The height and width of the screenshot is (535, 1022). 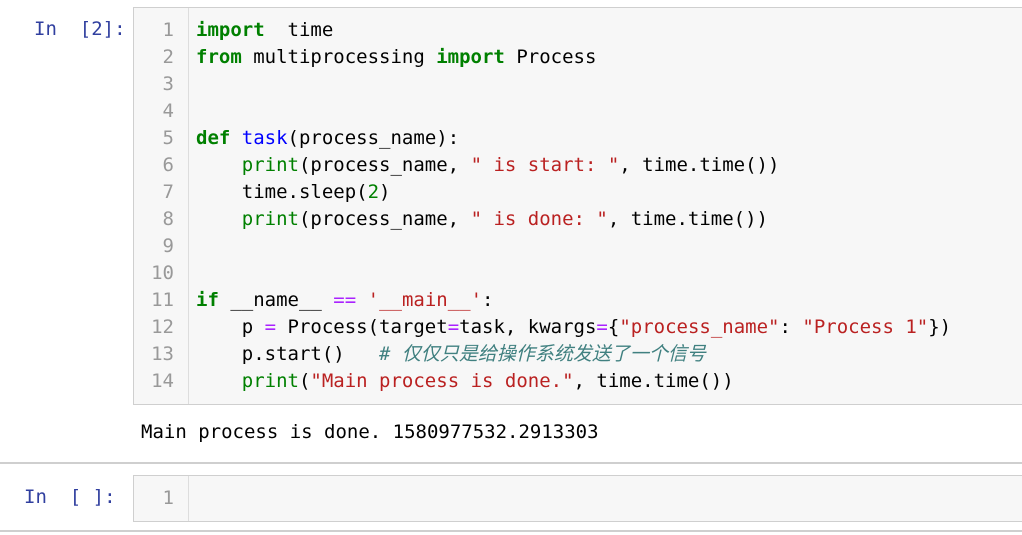 I want to click on code-line: def task(process_name):, so click(x=327, y=138).